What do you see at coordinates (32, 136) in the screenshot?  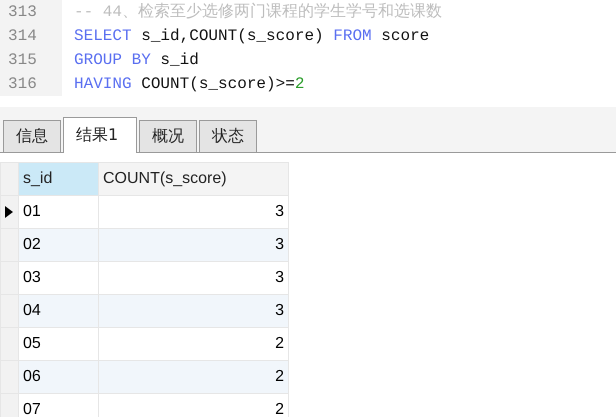 I see `tab: 信息` at bounding box center [32, 136].